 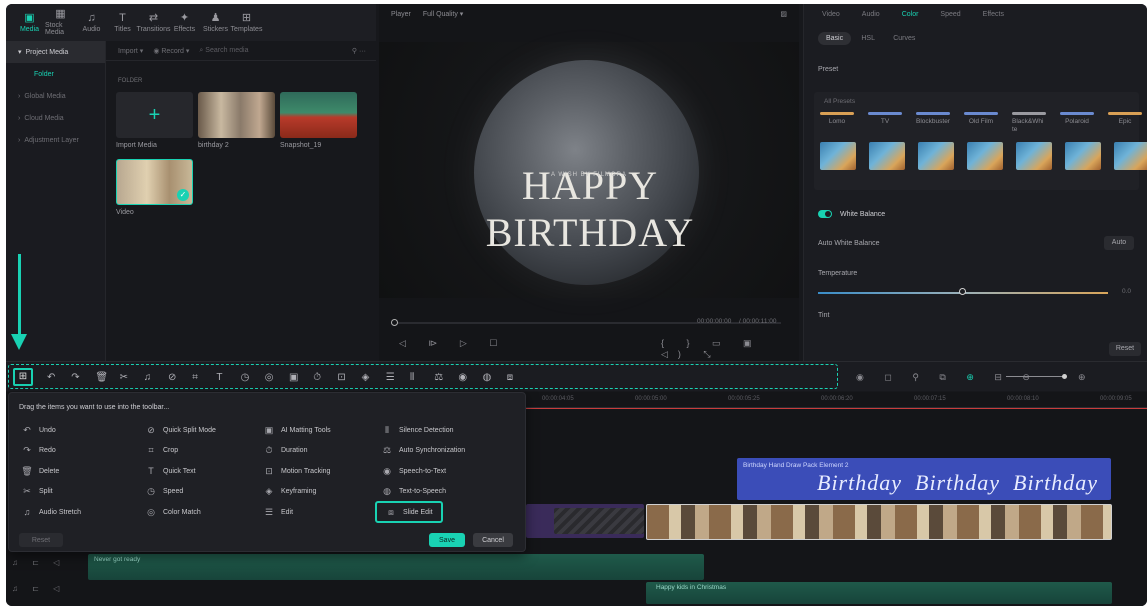 What do you see at coordinates (1064, 376) in the screenshot?
I see `zoom-knob` at bounding box center [1064, 376].